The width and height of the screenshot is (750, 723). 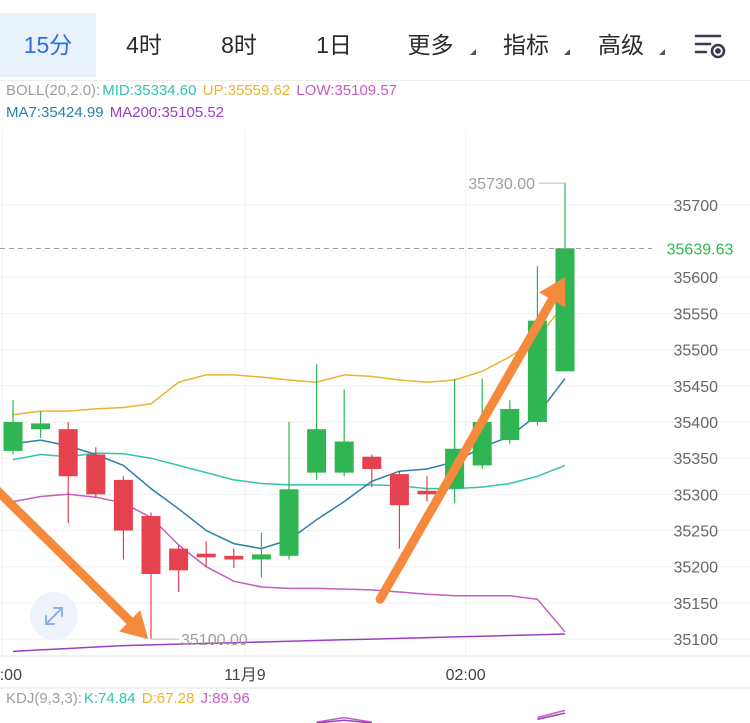 What do you see at coordinates (168, 698) in the screenshot?
I see `kdj-d-value: D:67.28` at bounding box center [168, 698].